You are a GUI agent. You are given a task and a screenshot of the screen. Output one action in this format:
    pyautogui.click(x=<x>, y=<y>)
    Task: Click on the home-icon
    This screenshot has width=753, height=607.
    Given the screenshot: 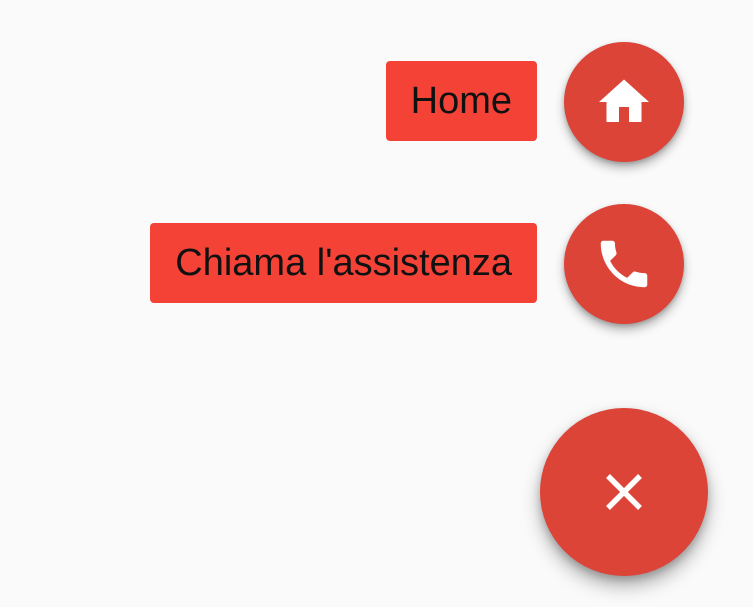 What is the action you would take?
    pyautogui.click(x=624, y=102)
    